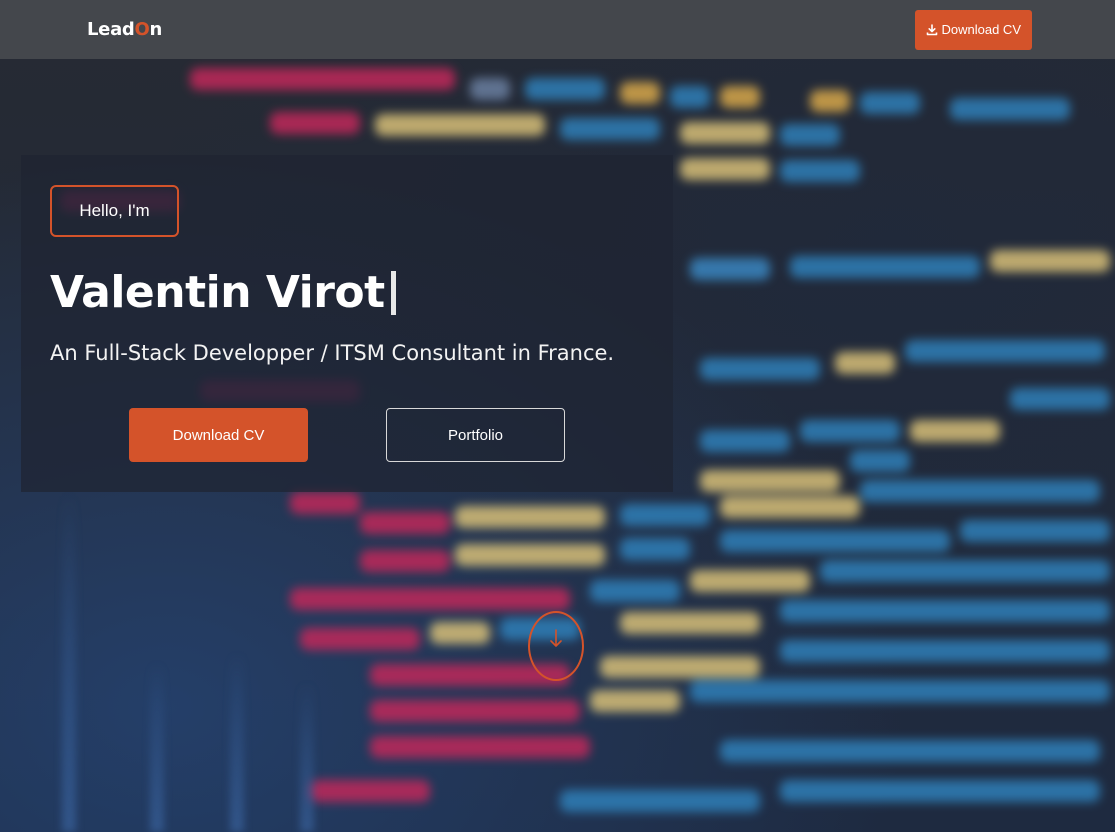 The height and width of the screenshot is (832, 1115). I want to click on scroll-down-button, so click(556, 646).